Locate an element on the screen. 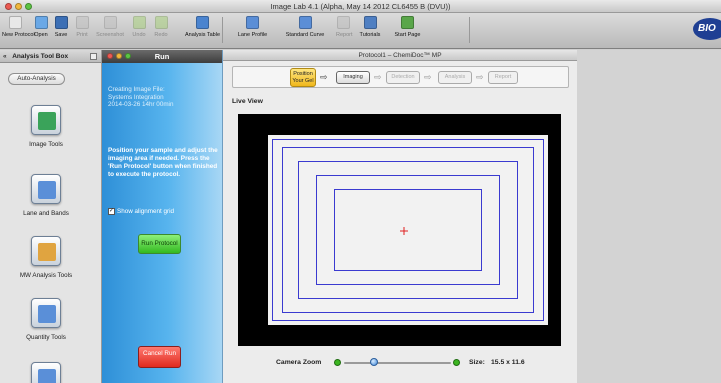 The height and width of the screenshot is (383, 721). toolbar-button-label: New Protocol is located at coordinates (18, 35).